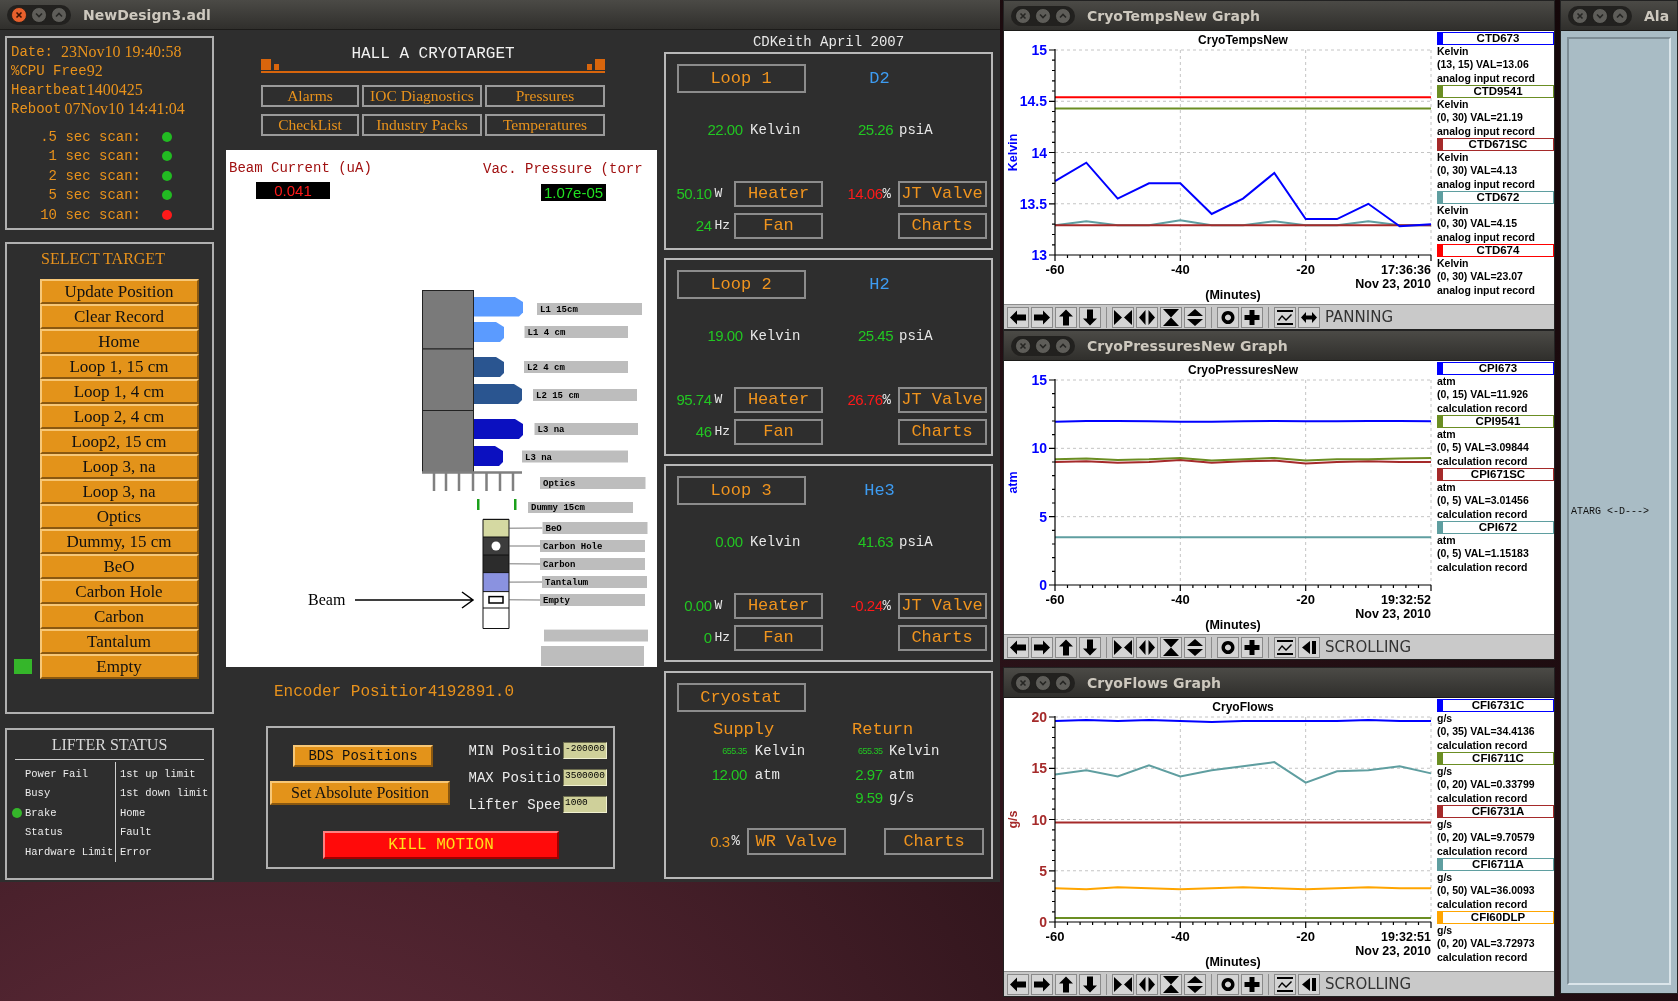 This screenshot has width=1678, height=1001. I want to click on target-button: Dummy, 15 cm, so click(119, 541).